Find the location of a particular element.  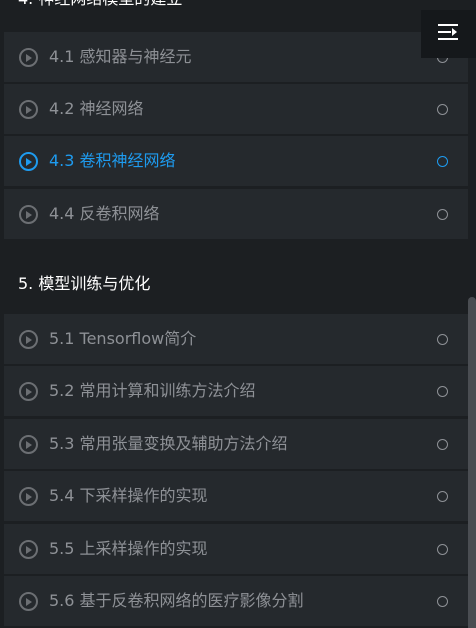

menu-collapse-icon is located at coordinates (448, 25).